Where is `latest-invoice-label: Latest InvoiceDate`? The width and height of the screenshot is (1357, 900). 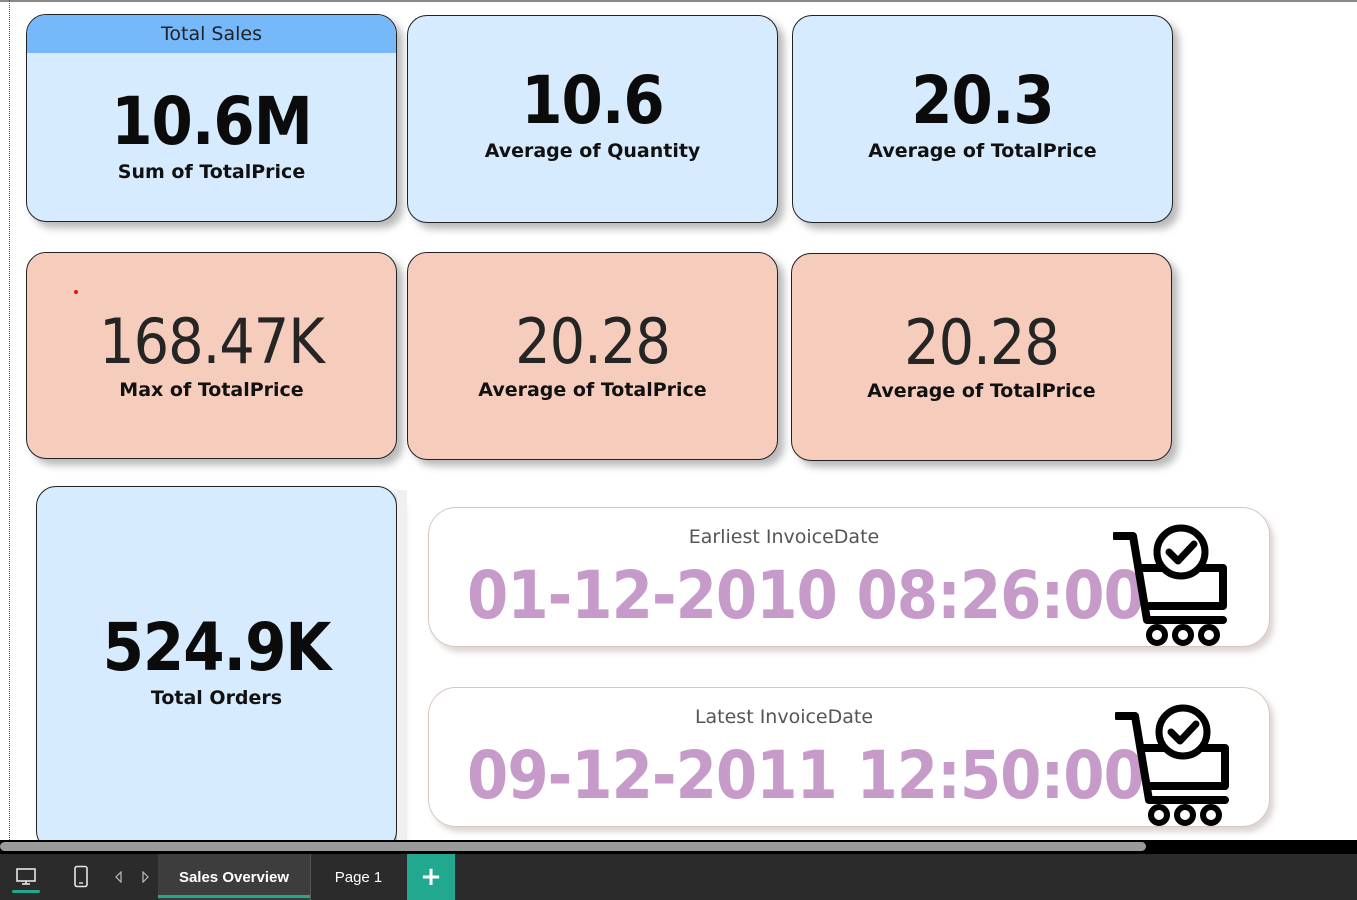
latest-invoice-label: Latest InvoiceDate is located at coordinates (784, 717).